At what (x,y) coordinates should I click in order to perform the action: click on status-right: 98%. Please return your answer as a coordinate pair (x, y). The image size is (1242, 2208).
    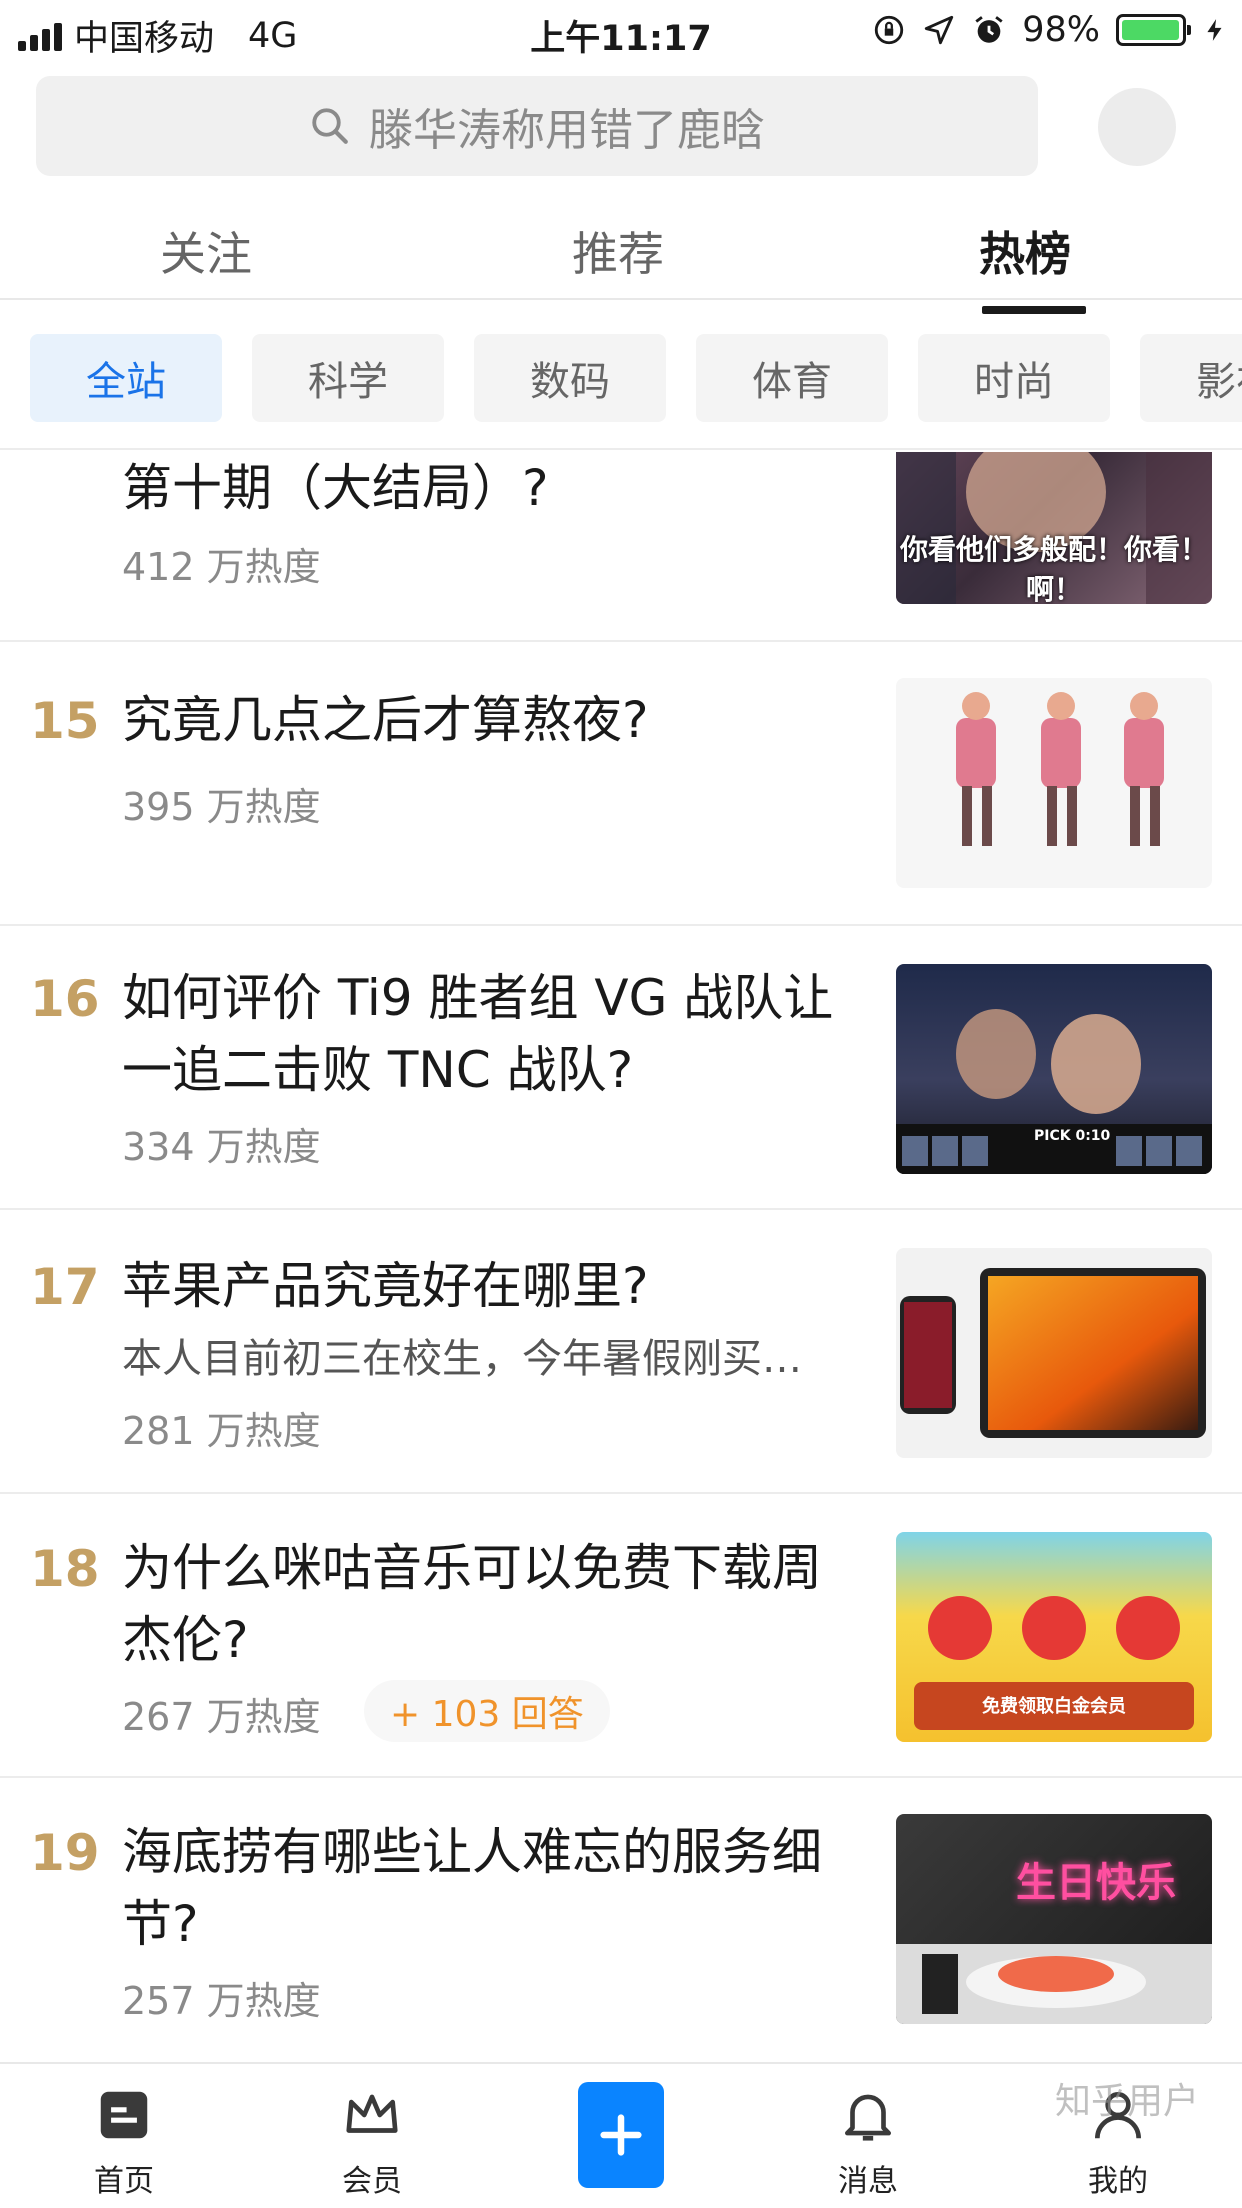
    Looking at the image, I should click on (1050, 30).